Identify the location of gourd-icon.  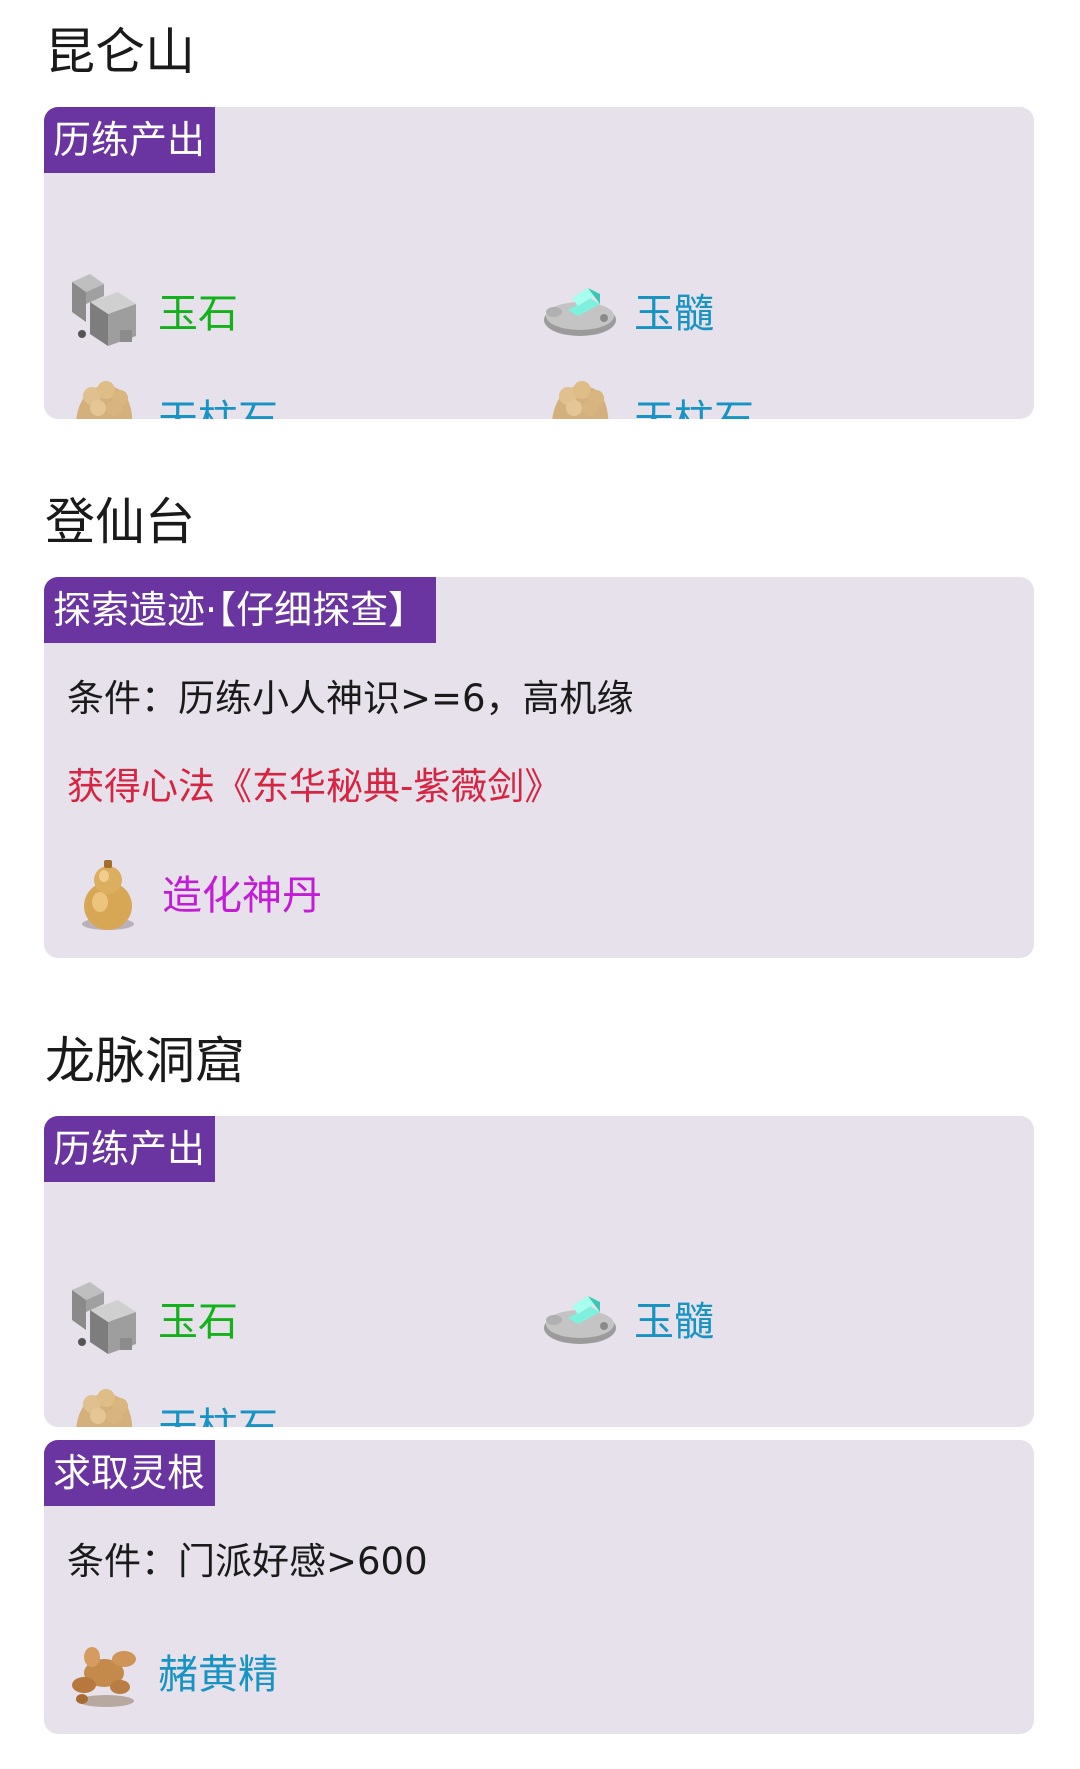
(108, 895).